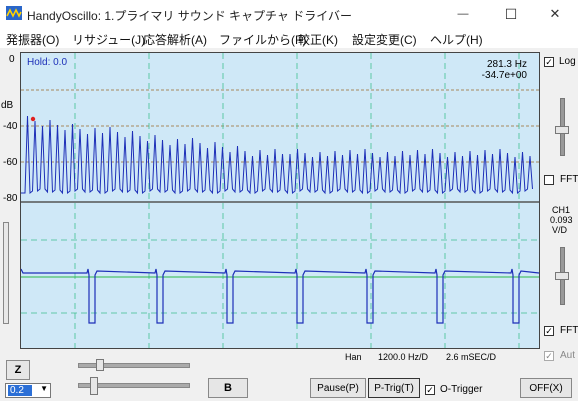 The height and width of the screenshot is (401, 578). I want to click on zoom-select: 0.2 ▼, so click(28, 390).